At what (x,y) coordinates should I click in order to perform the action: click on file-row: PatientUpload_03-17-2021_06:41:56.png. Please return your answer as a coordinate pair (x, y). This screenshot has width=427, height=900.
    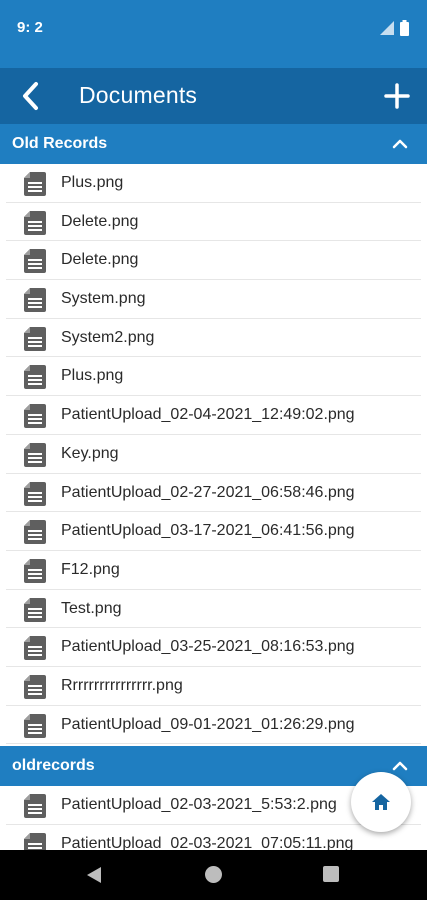
    Looking at the image, I should click on (213, 531).